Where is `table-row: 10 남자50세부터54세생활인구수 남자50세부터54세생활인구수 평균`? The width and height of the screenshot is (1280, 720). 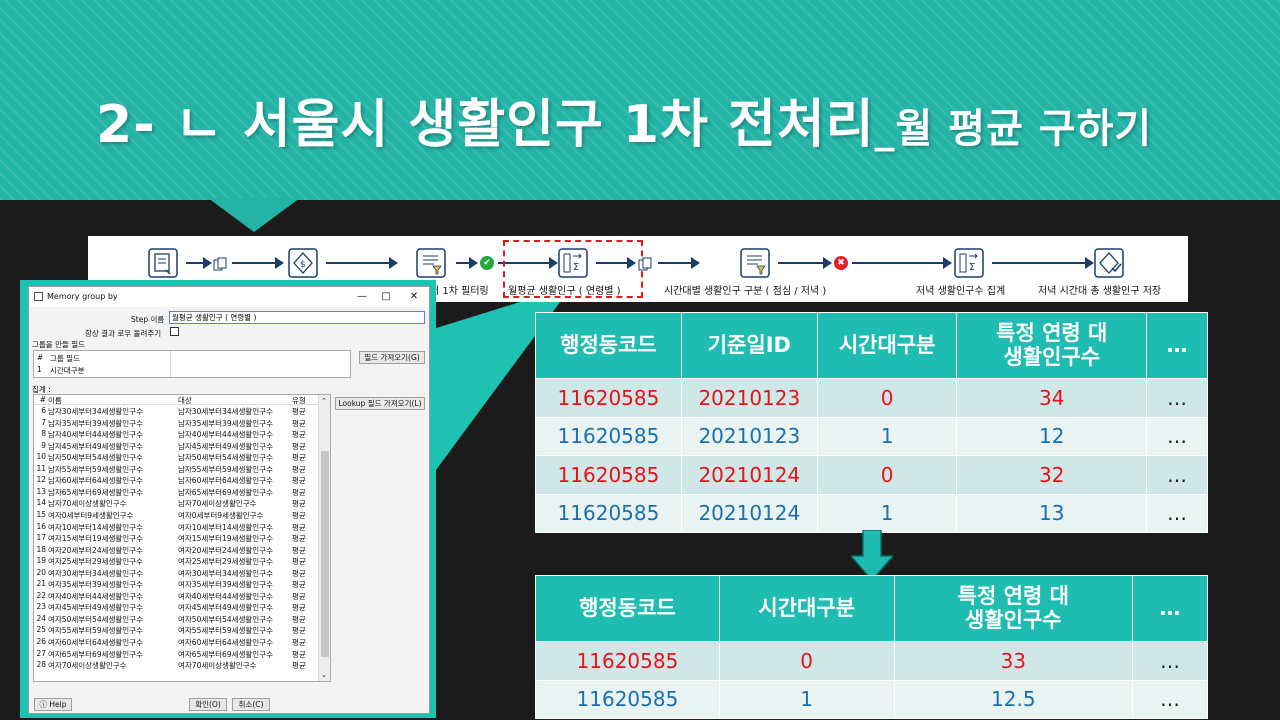
table-row: 10 남자50세부터54세생활인구수 남자50세부터54세생활인구수 평균 is located at coordinates (182, 458).